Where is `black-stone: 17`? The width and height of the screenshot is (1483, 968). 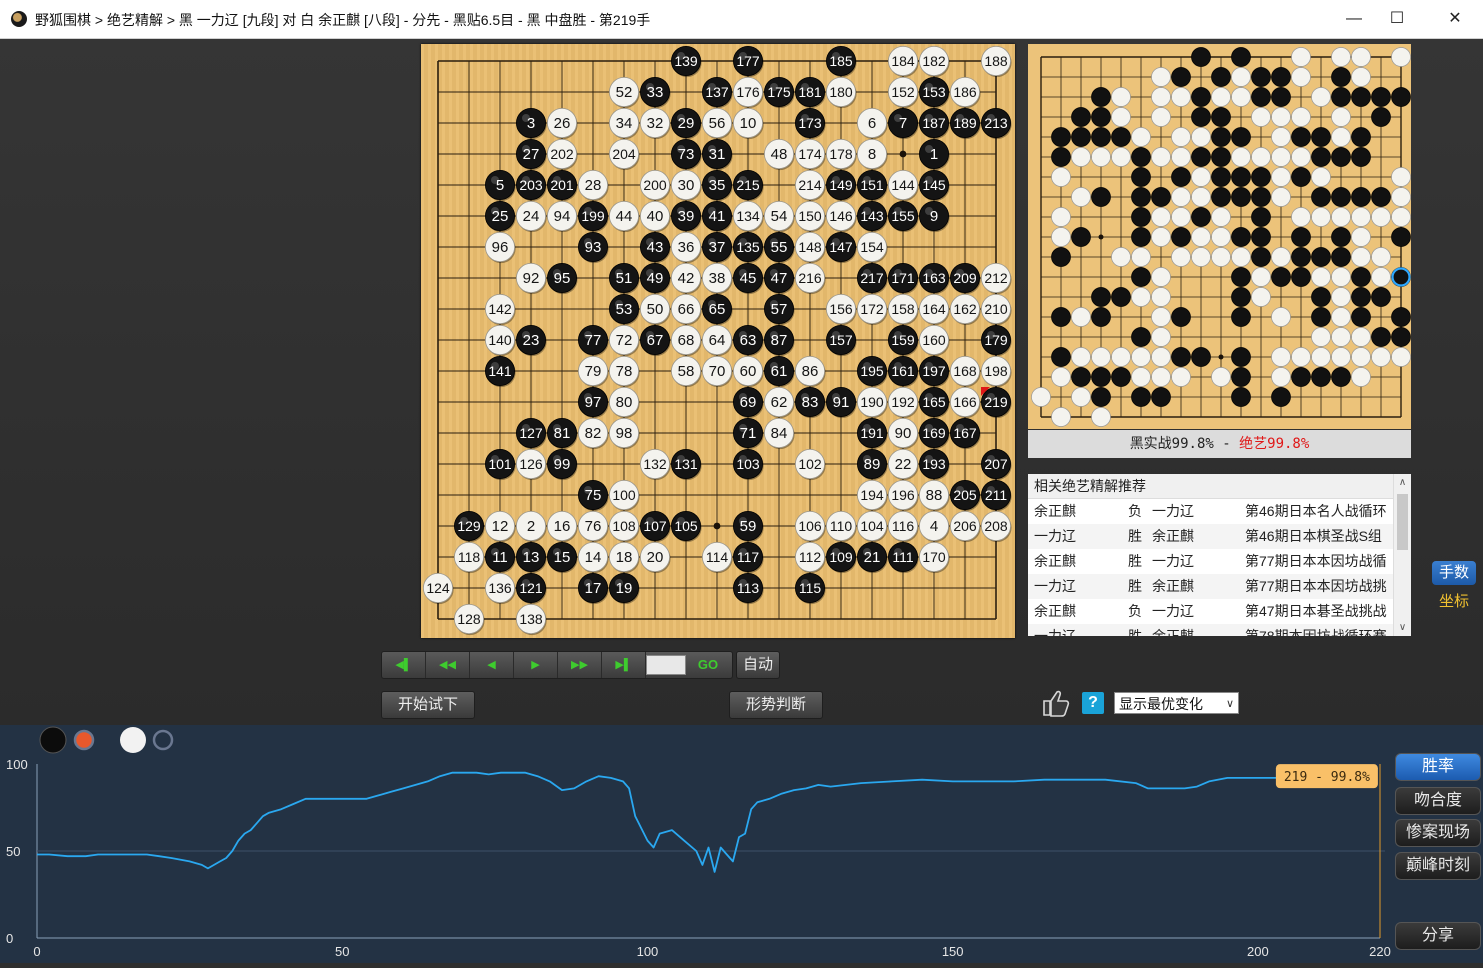
black-stone: 17 is located at coordinates (593, 589).